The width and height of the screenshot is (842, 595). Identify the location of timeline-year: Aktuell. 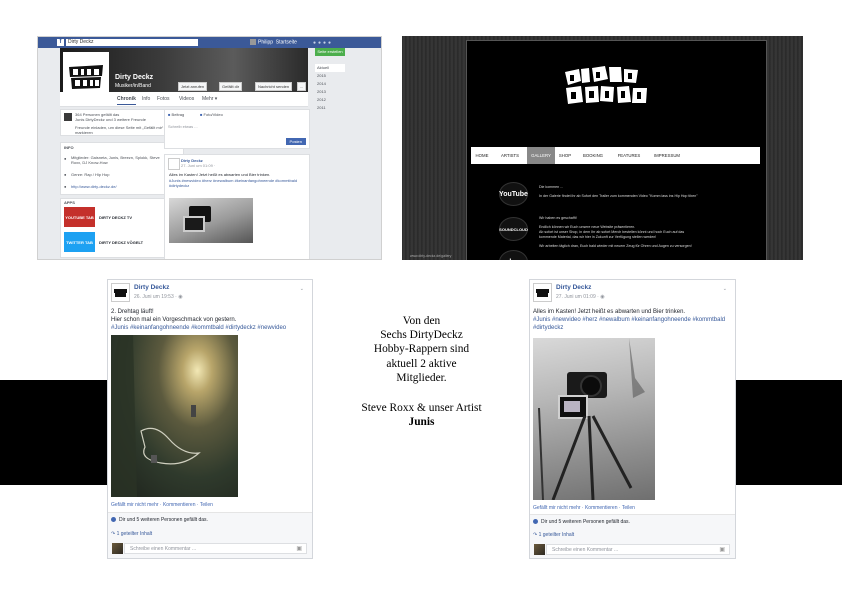
(330, 68).